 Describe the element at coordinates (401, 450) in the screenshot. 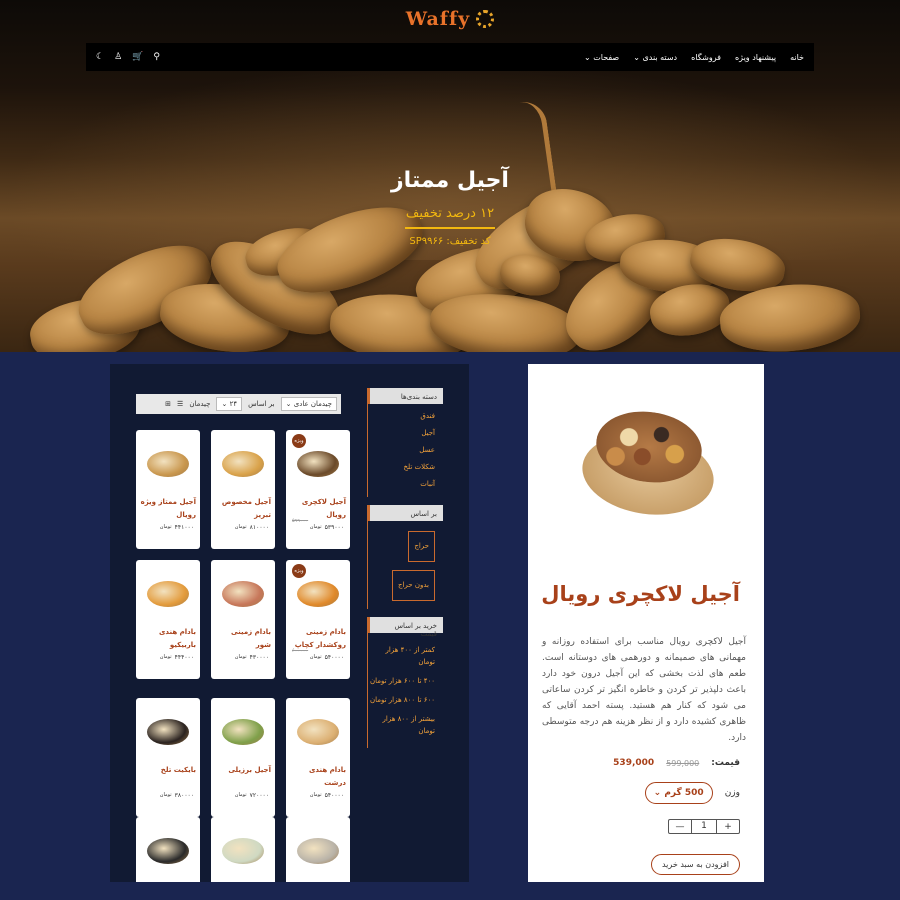

I see `category-item: عسل` at that location.